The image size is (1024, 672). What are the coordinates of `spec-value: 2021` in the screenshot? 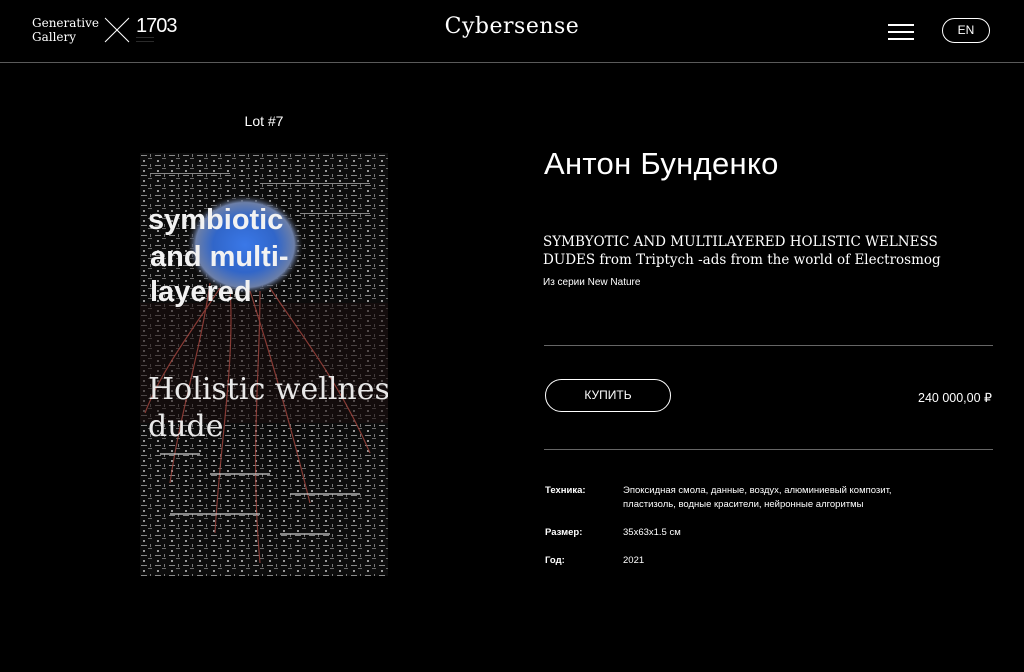 It's located at (634, 560).